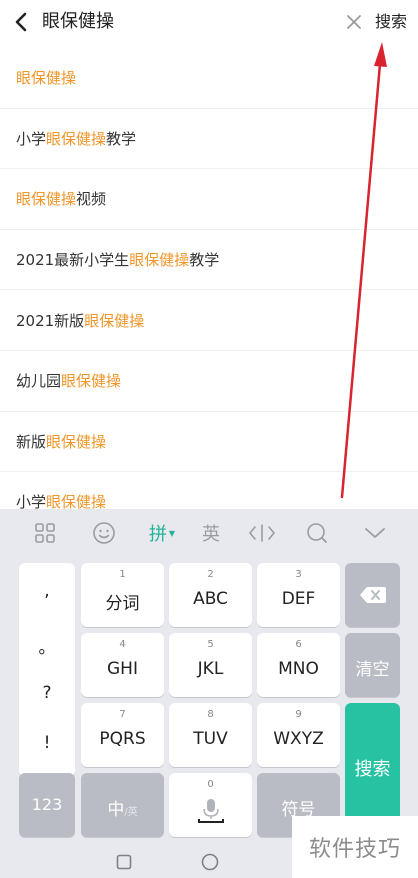 Image resolution: width=418 pixels, height=878 pixels. What do you see at coordinates (210, 599) in the screenshot?
I see `key-label: ABC` at bounding box center [210, 599].